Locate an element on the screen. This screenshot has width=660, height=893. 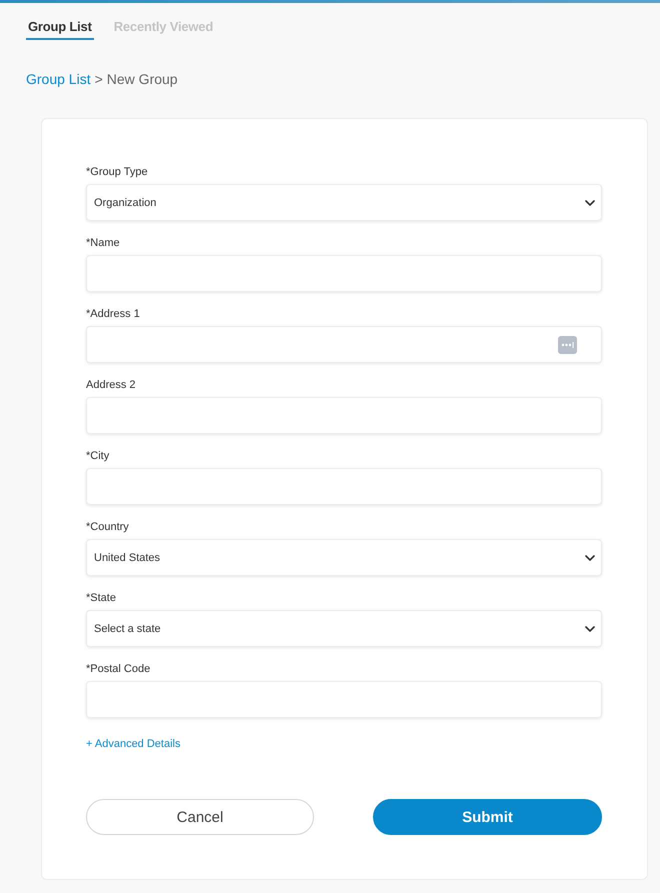
tab: Group List is located at coordinates (60, 28).